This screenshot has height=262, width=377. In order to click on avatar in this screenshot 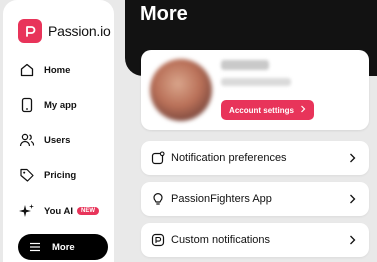, I will do `click(181, 90)`.